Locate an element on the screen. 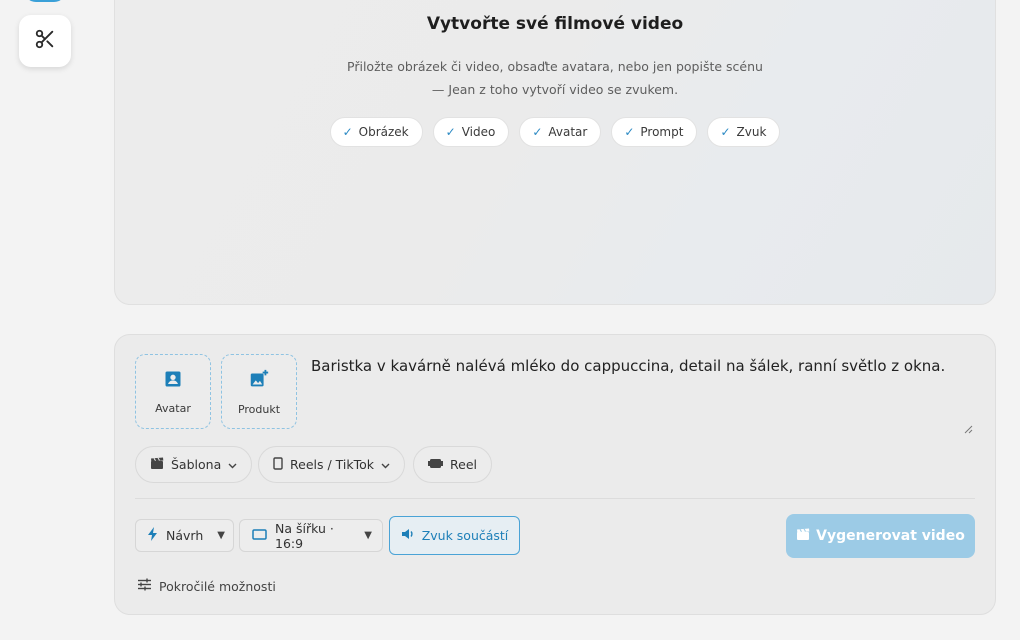 The width and height of the screenshot is (1020, 640). chip-label: Obrázek is located at coordinates (383, 132).